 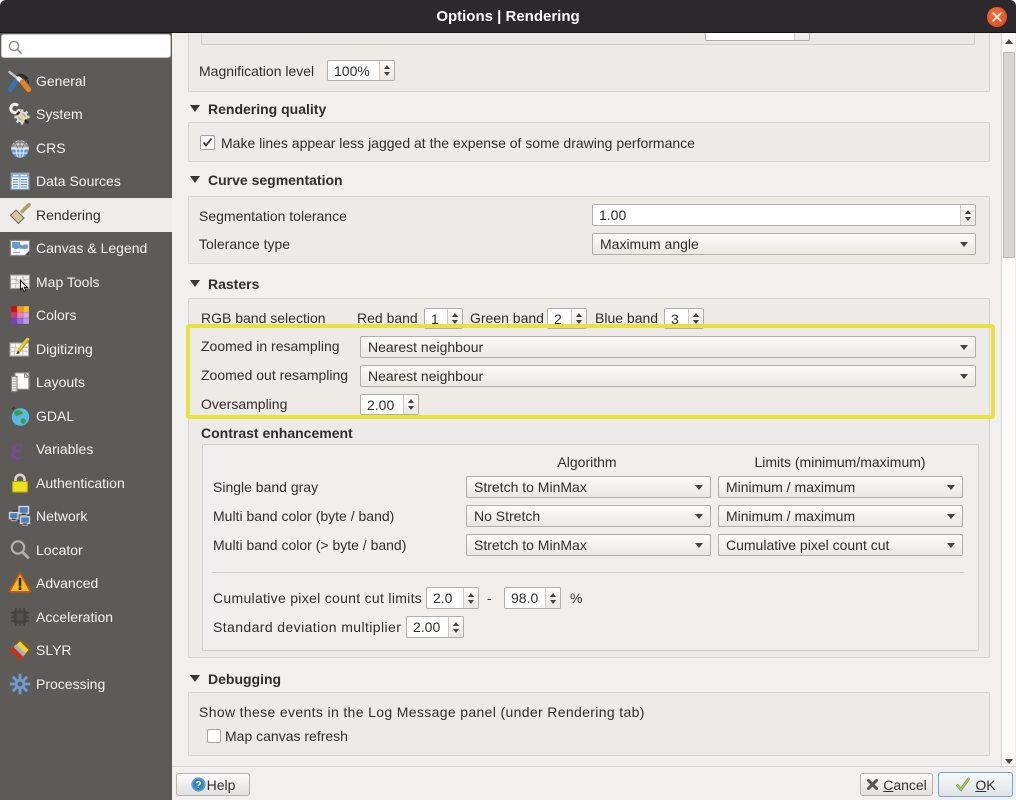 I want to click on svg-text: ε, so click(x=17, y=449).